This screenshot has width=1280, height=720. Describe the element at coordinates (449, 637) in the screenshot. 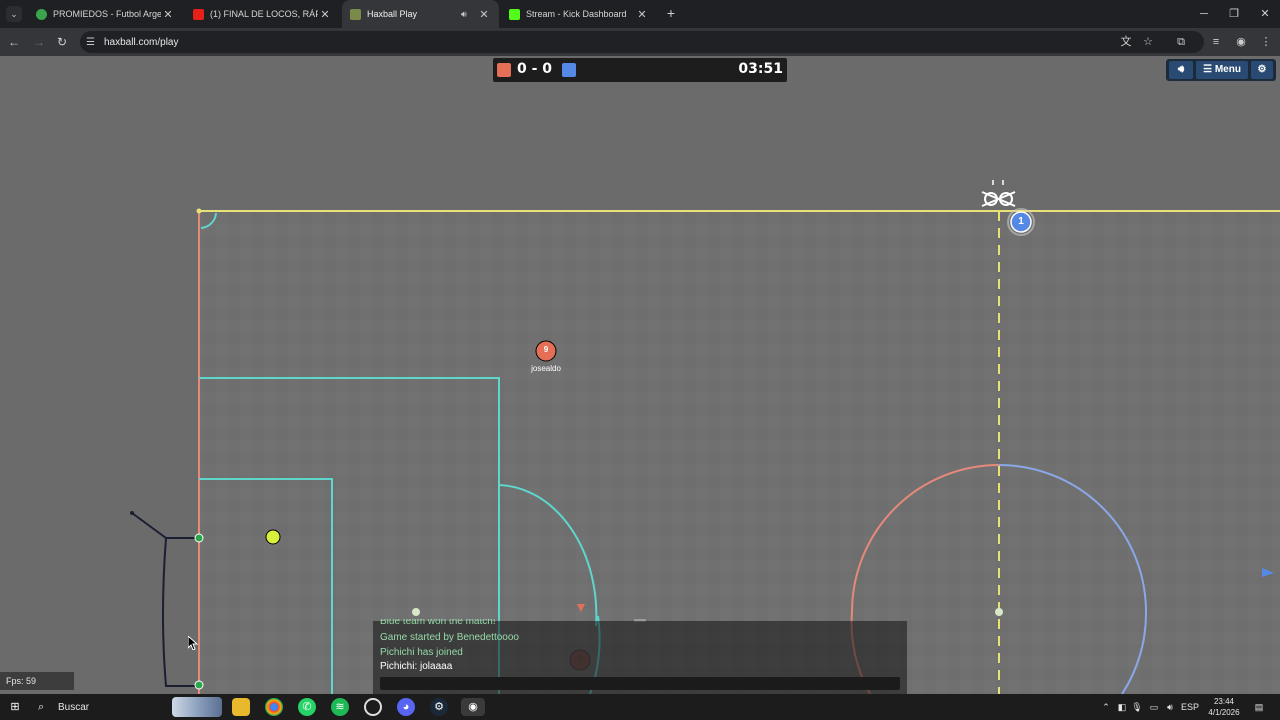

I see `chat-message: Game started by Benedettoooo` at that location.